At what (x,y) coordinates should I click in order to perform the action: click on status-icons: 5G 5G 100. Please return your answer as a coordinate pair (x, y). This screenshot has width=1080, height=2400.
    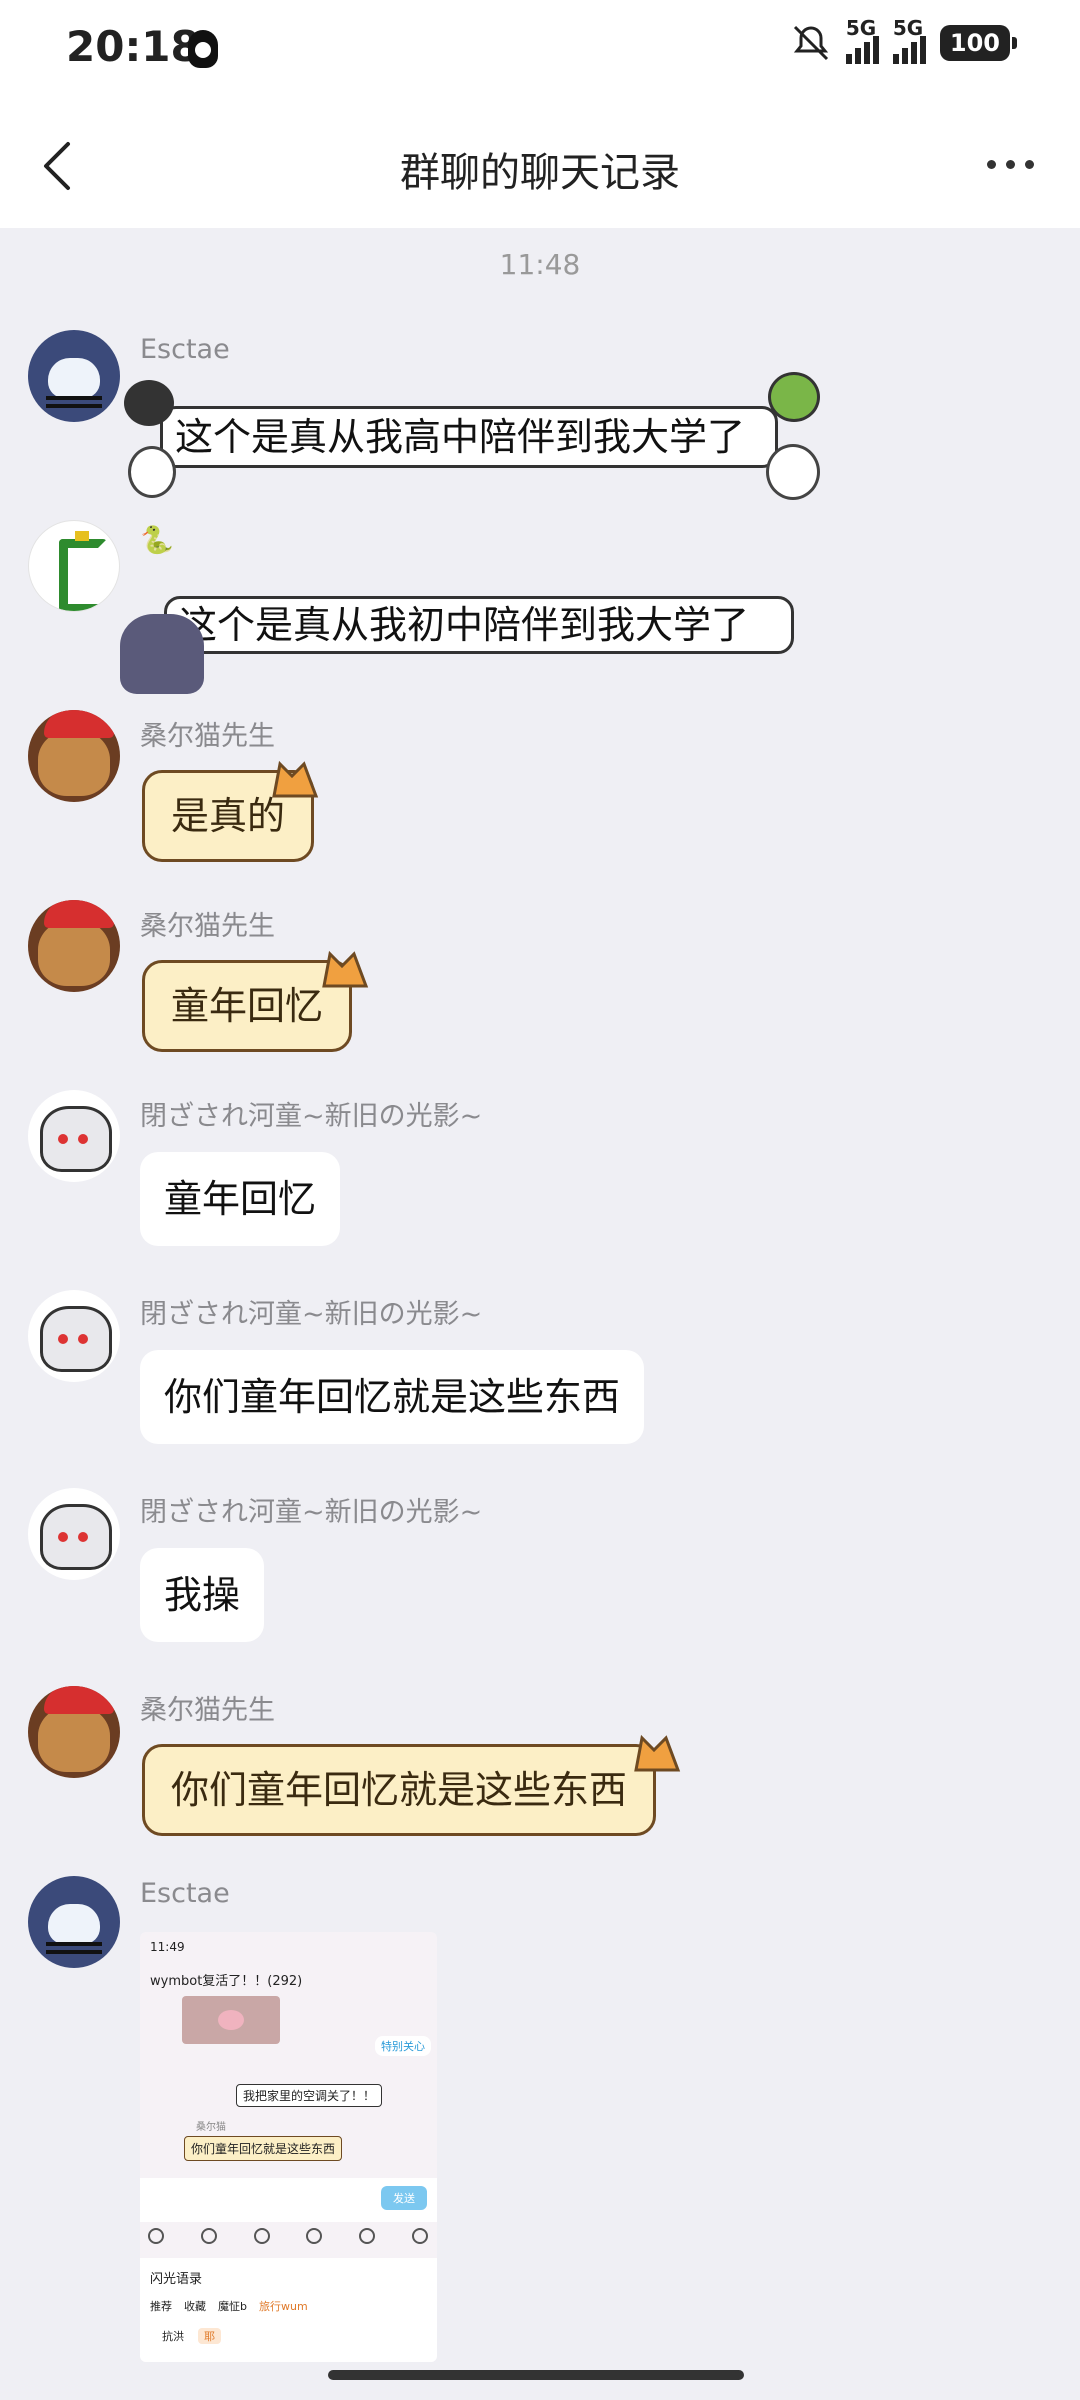
    Looking at the image, I should click on (904, 40).